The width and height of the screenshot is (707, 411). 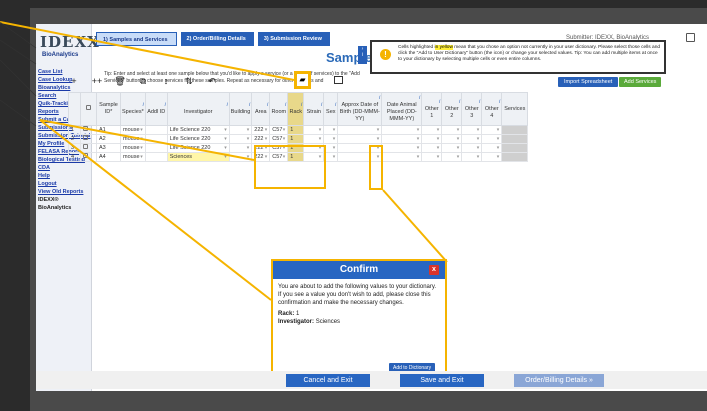 I want to click on row-number: 4, so click(x=74, y=157).